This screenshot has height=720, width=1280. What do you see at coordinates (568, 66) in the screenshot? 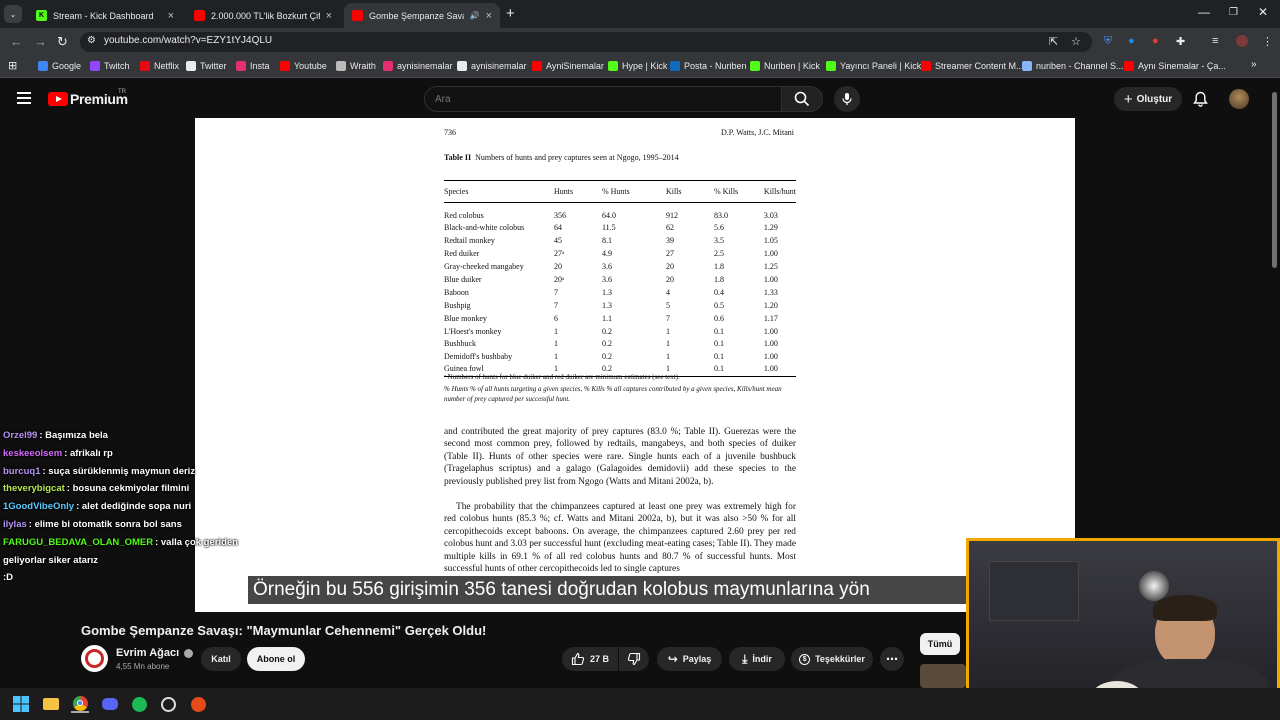
I see `bookmark-item: AyniSinemalar` at bounding box center [568, 66].